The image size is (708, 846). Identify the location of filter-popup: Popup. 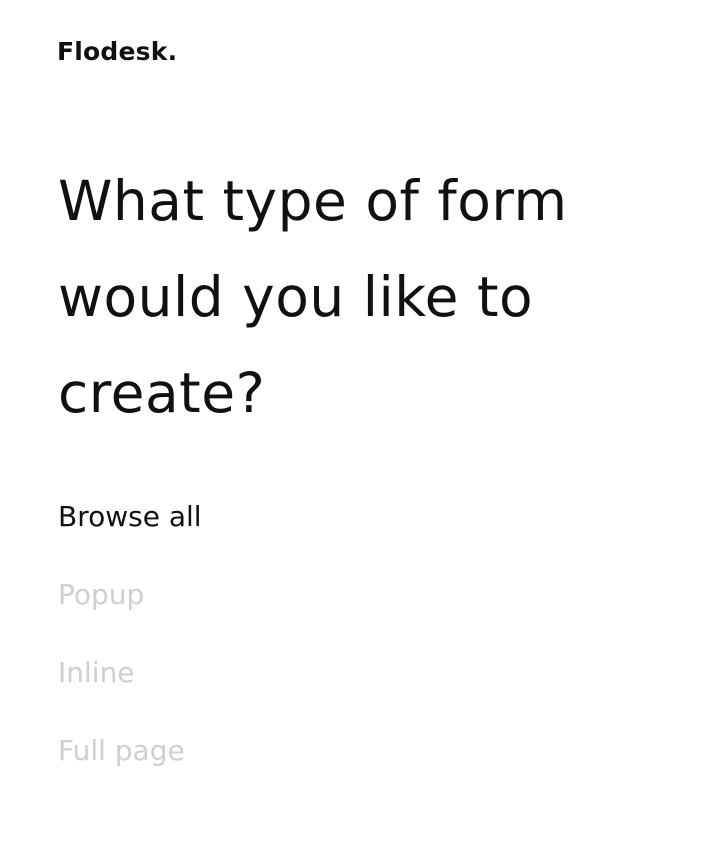
(130, 595).